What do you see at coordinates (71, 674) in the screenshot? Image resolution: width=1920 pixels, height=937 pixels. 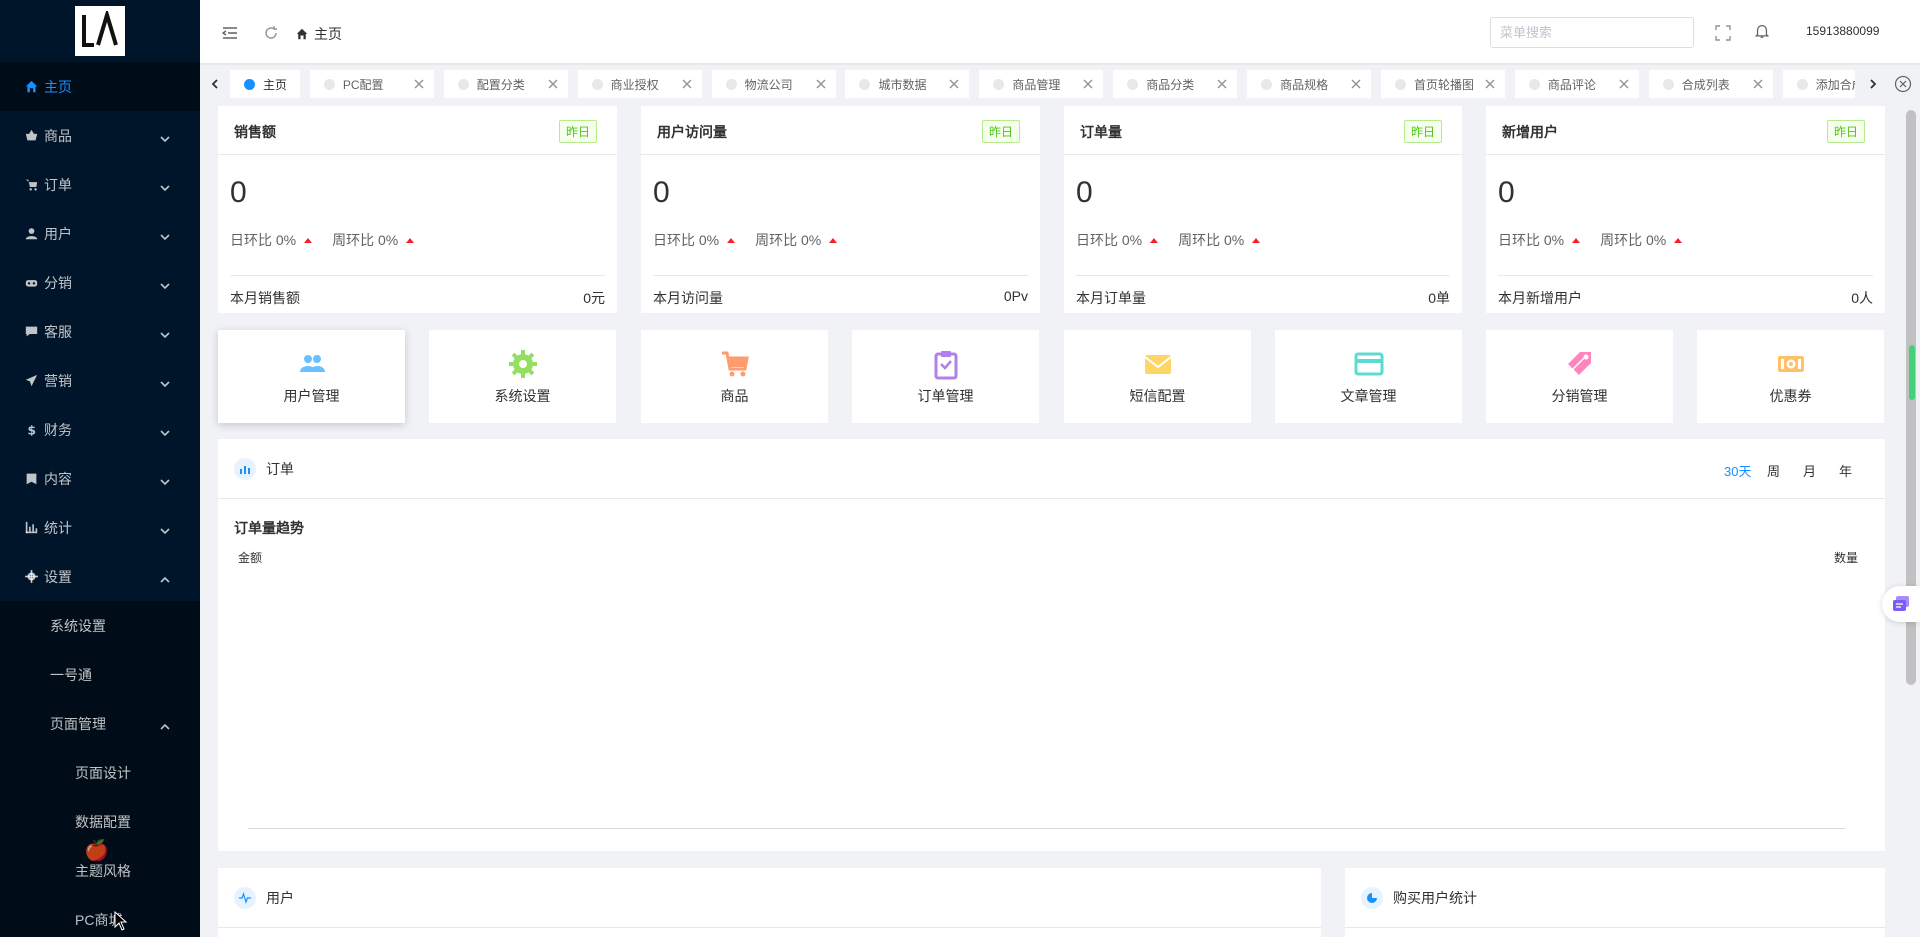 I see `sidebar-item-label: 一号通` at bounding box center [71, 674].